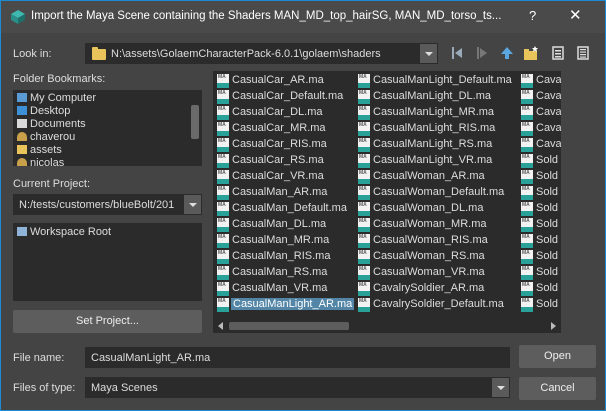  What do you see at coordinates (583, 53) in the screenshot?
I see `detail-view-icon` at bounding box center [583, 53].